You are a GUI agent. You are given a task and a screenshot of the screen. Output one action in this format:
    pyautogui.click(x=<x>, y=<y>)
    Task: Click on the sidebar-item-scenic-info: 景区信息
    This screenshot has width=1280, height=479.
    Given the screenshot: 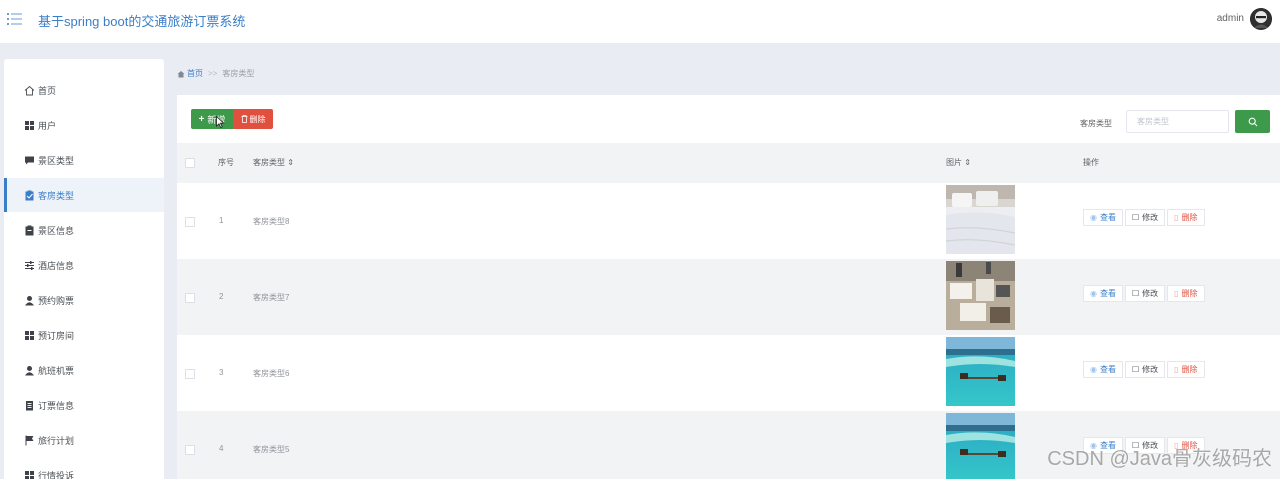 What is the action you would take?
    pyautogui.click(x=84, y=230)
    